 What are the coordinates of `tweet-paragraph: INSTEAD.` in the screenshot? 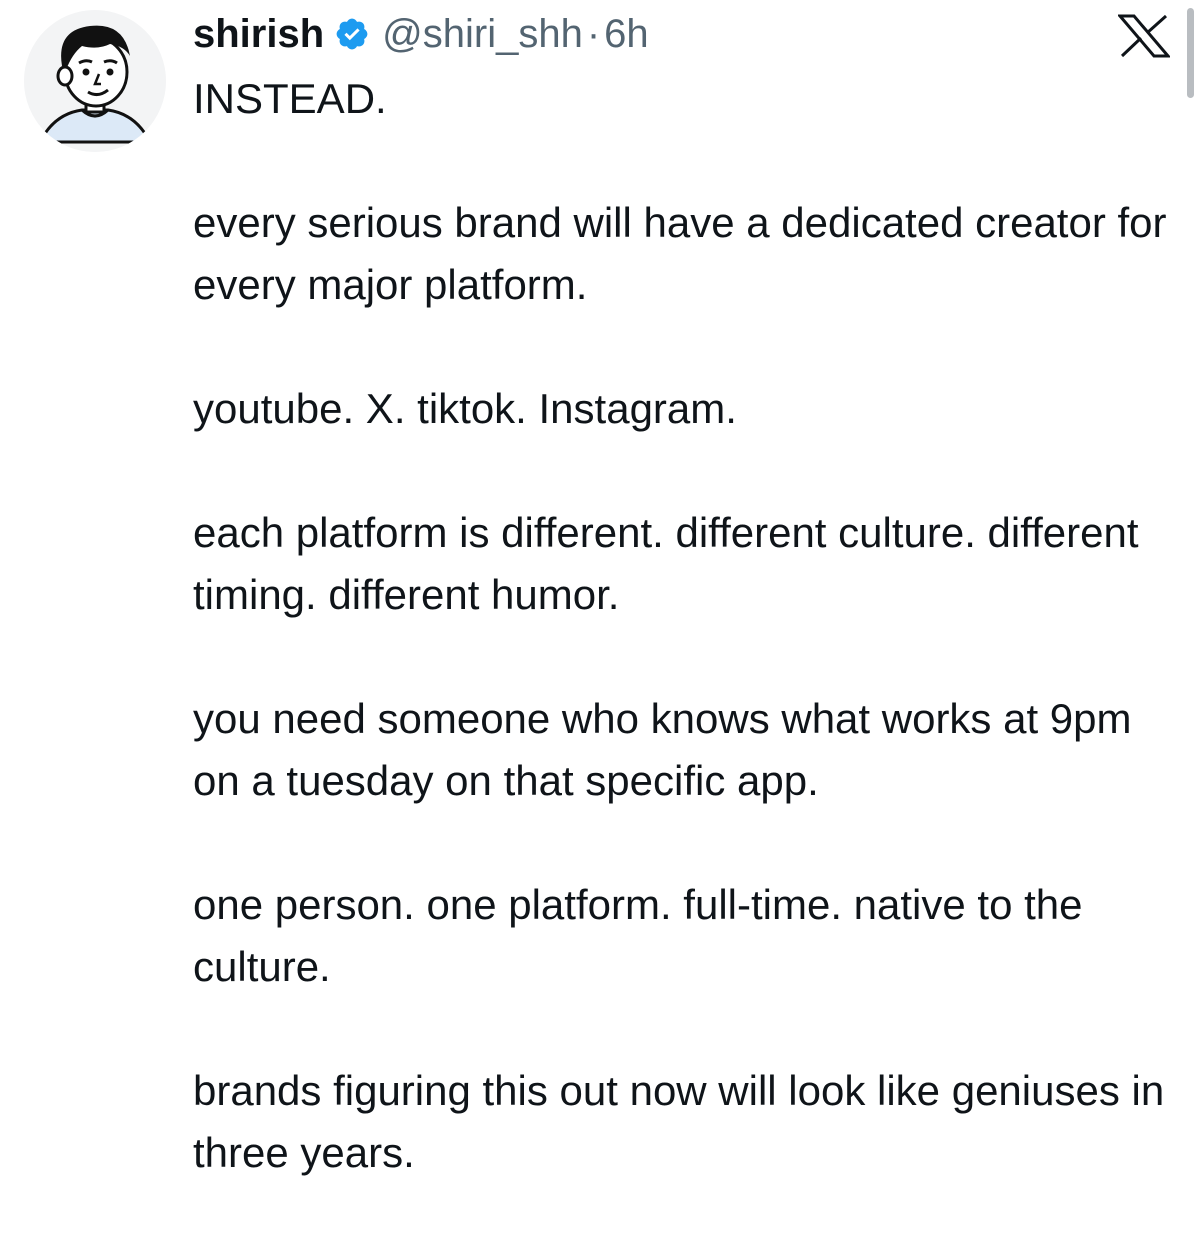 It's located at (290, 98).